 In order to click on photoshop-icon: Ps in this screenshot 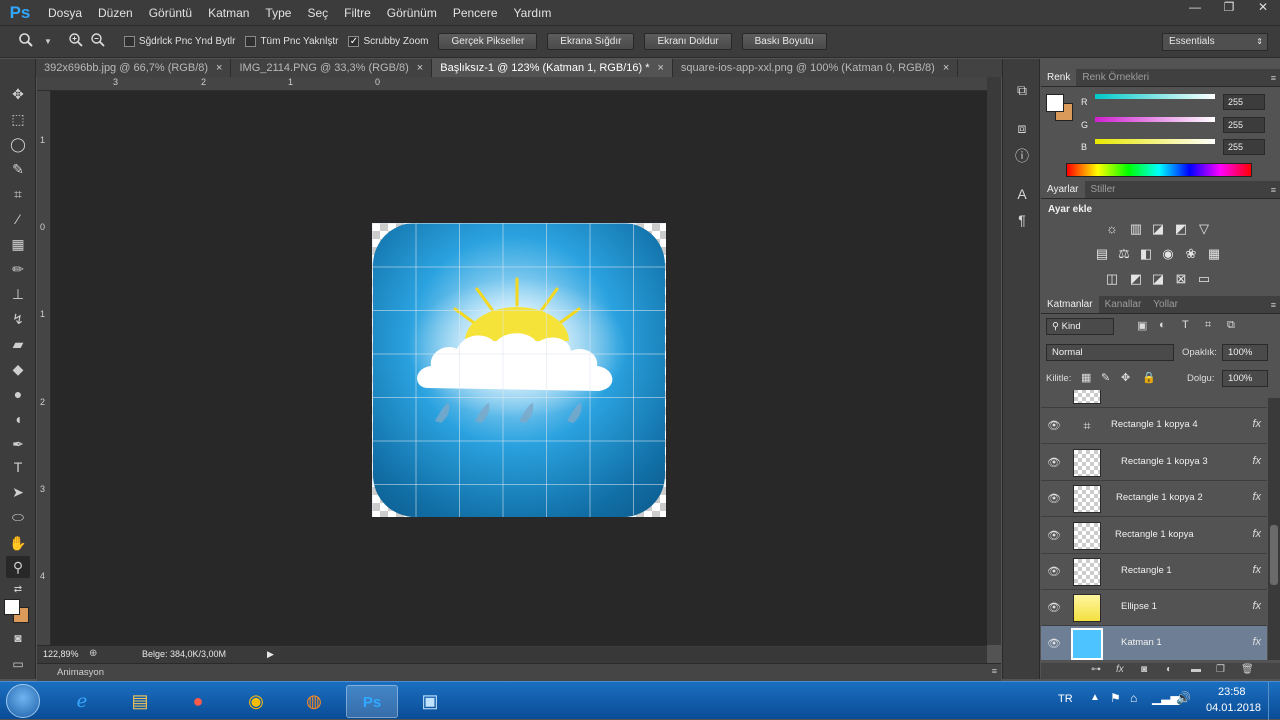, I will do `click(372, 701)`.